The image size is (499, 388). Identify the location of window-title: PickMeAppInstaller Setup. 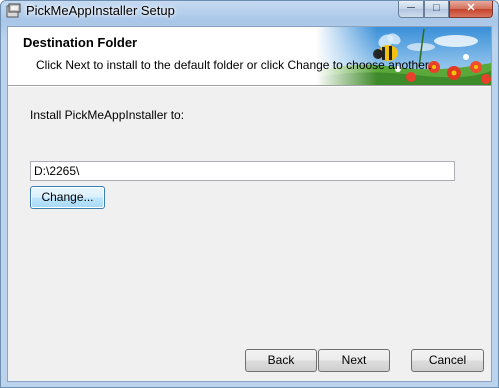
(100, 10).